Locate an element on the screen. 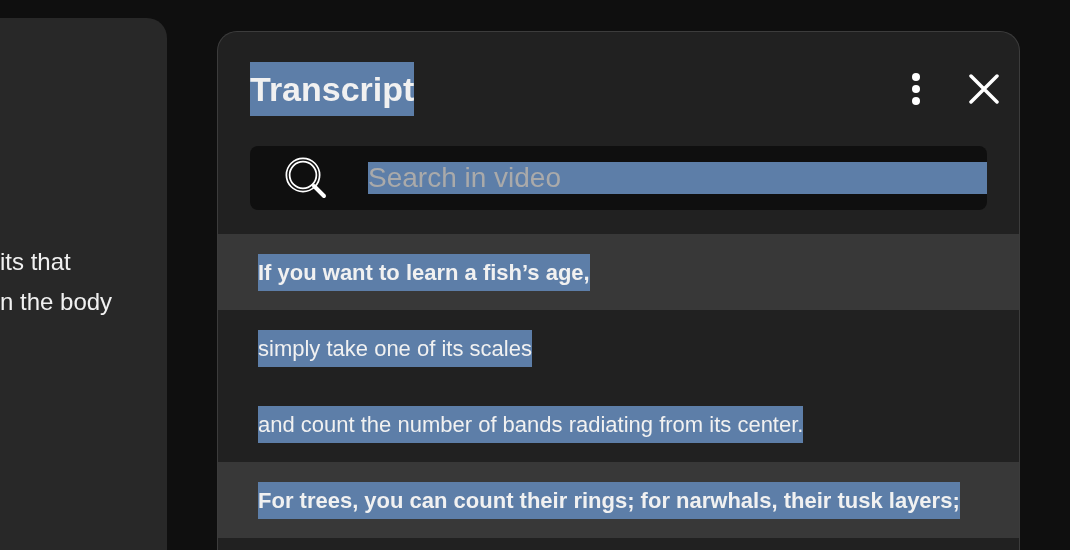 Image resolution: width=1070 pixels, height=550 pixels. search-field: Search in video is located at coordinates (618, 178).